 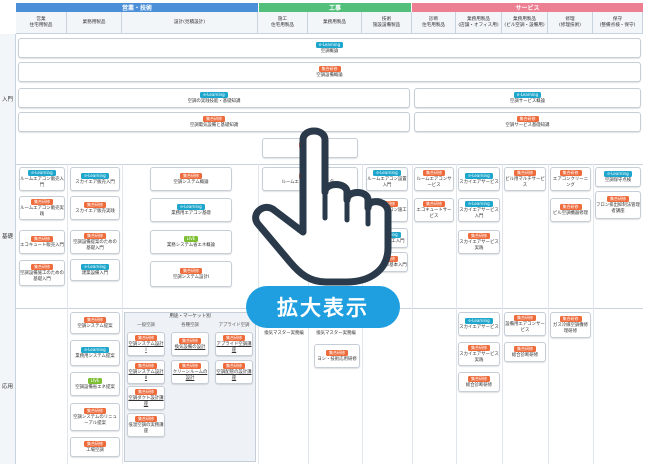 I want to click on course-oyo-c2-1: e-Learning 業務用システム提案, so click(x=95, y=353).